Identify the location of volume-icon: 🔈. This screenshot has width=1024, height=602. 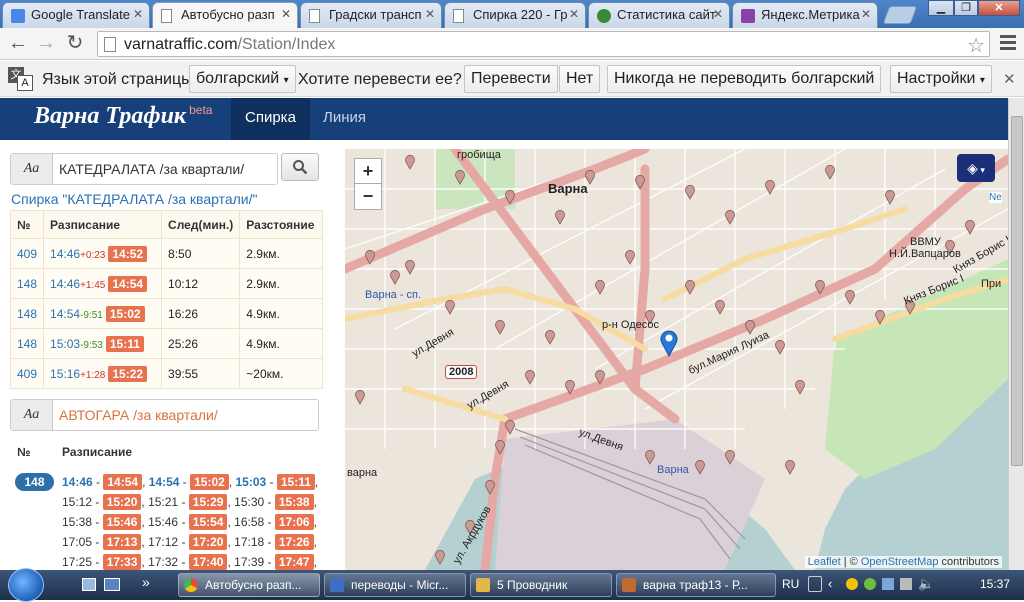
(926, 584).